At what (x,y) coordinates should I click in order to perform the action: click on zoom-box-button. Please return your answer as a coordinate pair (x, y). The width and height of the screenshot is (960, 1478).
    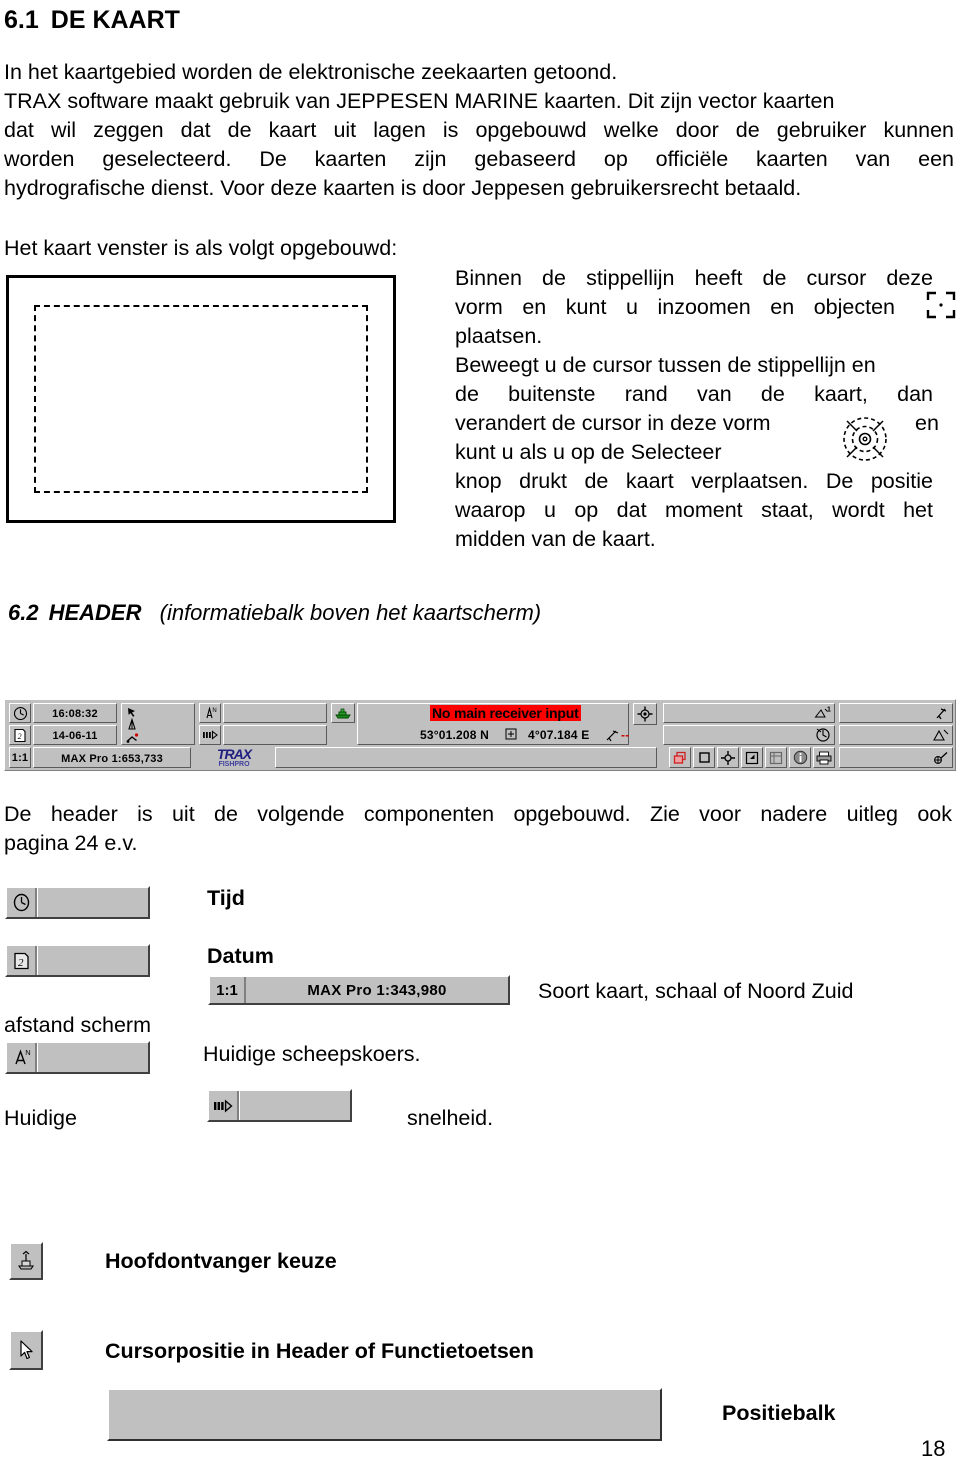
    Looking at the image, I should click on (752, 757).